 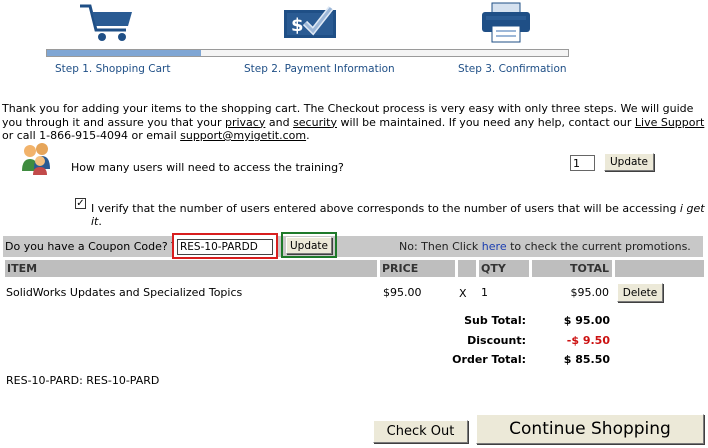 I want to click on item-qty: 1, so click(x=484, y=292).